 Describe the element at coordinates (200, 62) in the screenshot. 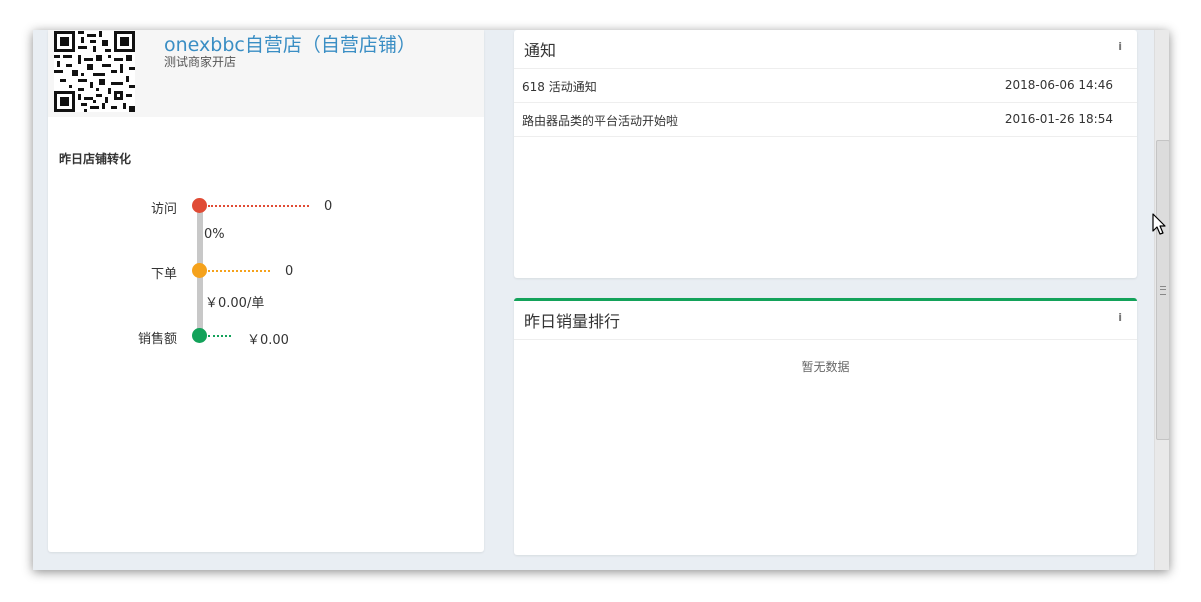

I see `store-subtitle: 测试商家开店` at that location.